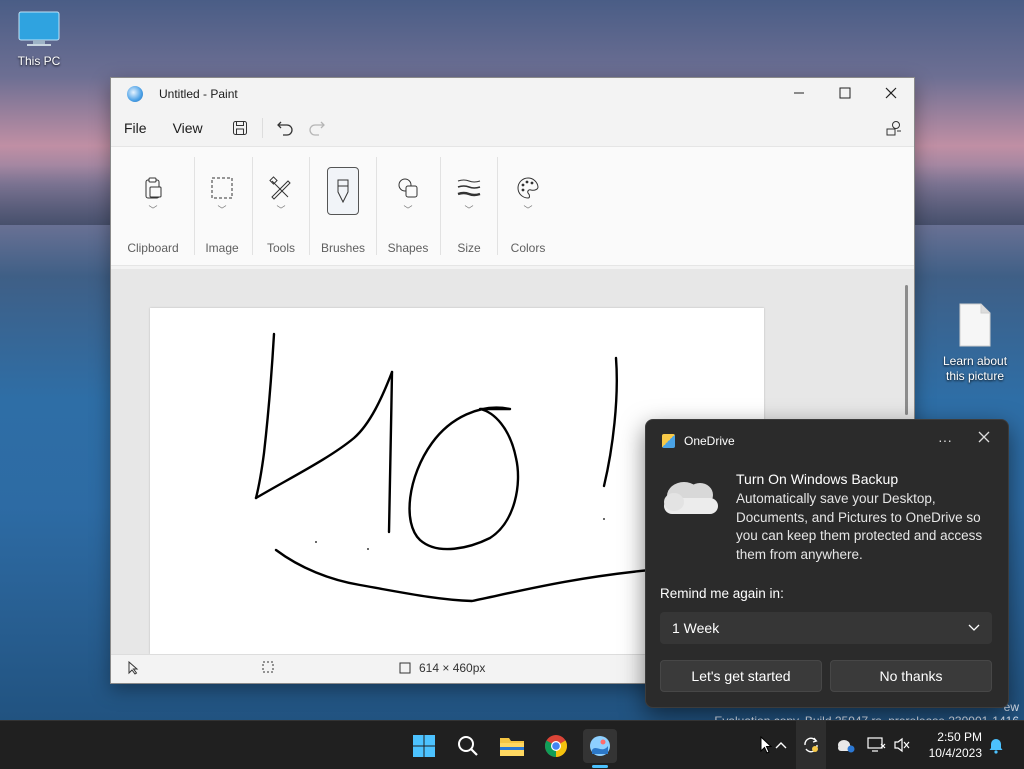 The width and height of the screenshot is (1024, 769). Describe the element at coordinates (528, 248) in the screenshot. I see `group-label: Colors` at that location.